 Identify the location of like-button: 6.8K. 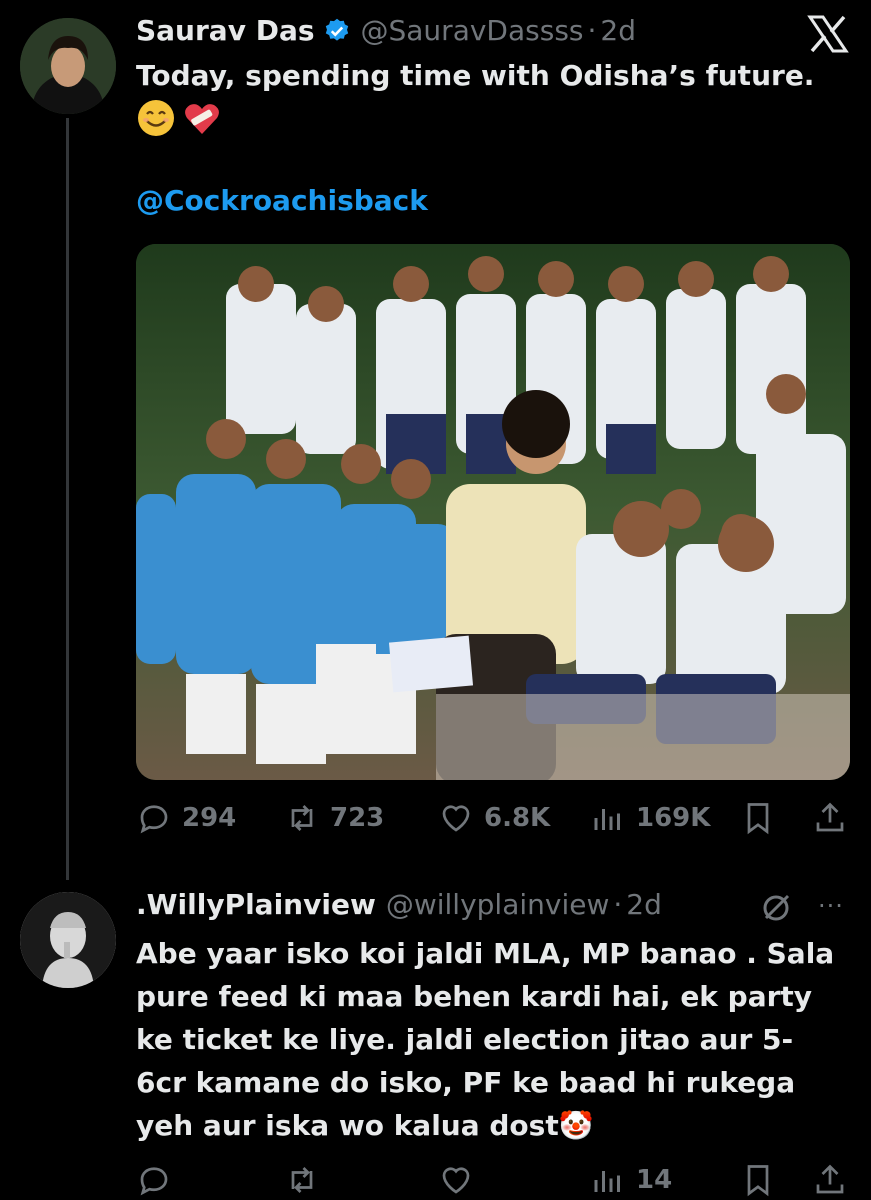
(494, 818).